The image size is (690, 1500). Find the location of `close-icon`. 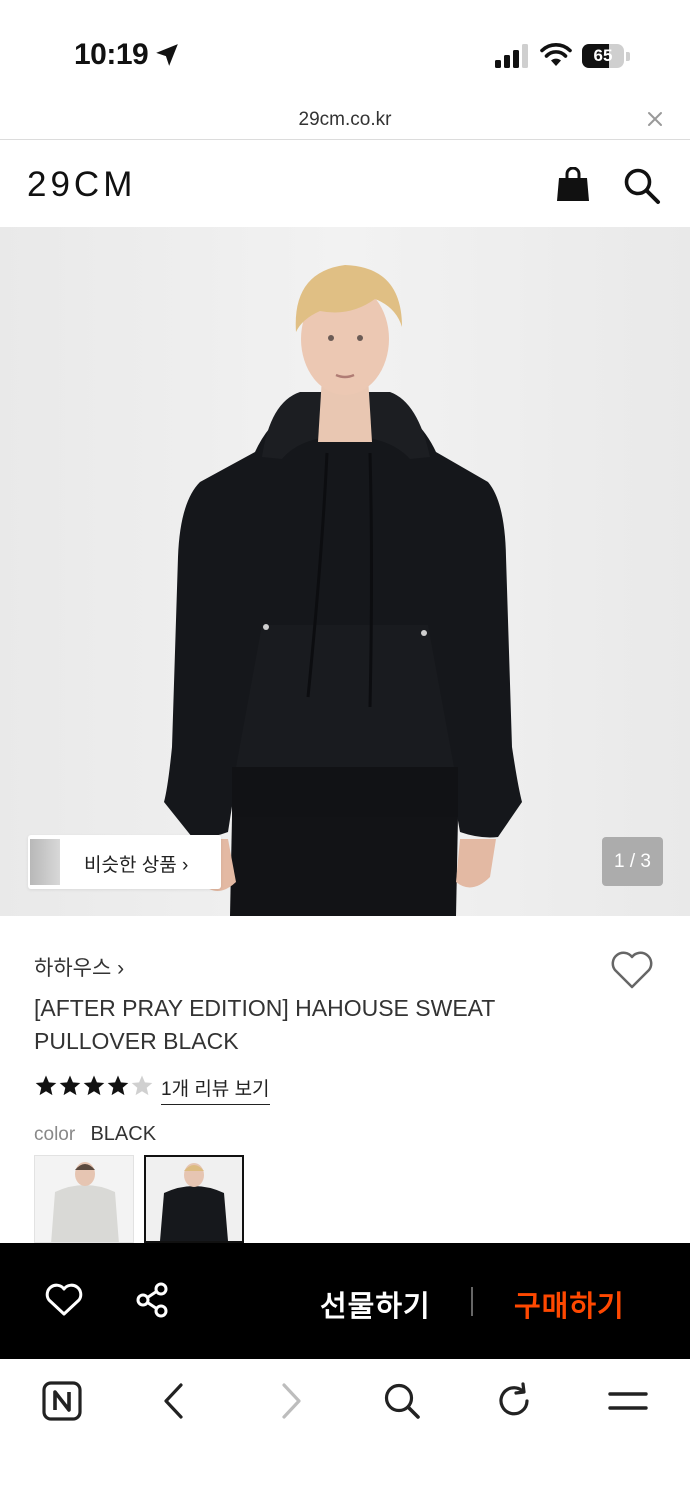

close-icon is located at coordinates (655, 119).